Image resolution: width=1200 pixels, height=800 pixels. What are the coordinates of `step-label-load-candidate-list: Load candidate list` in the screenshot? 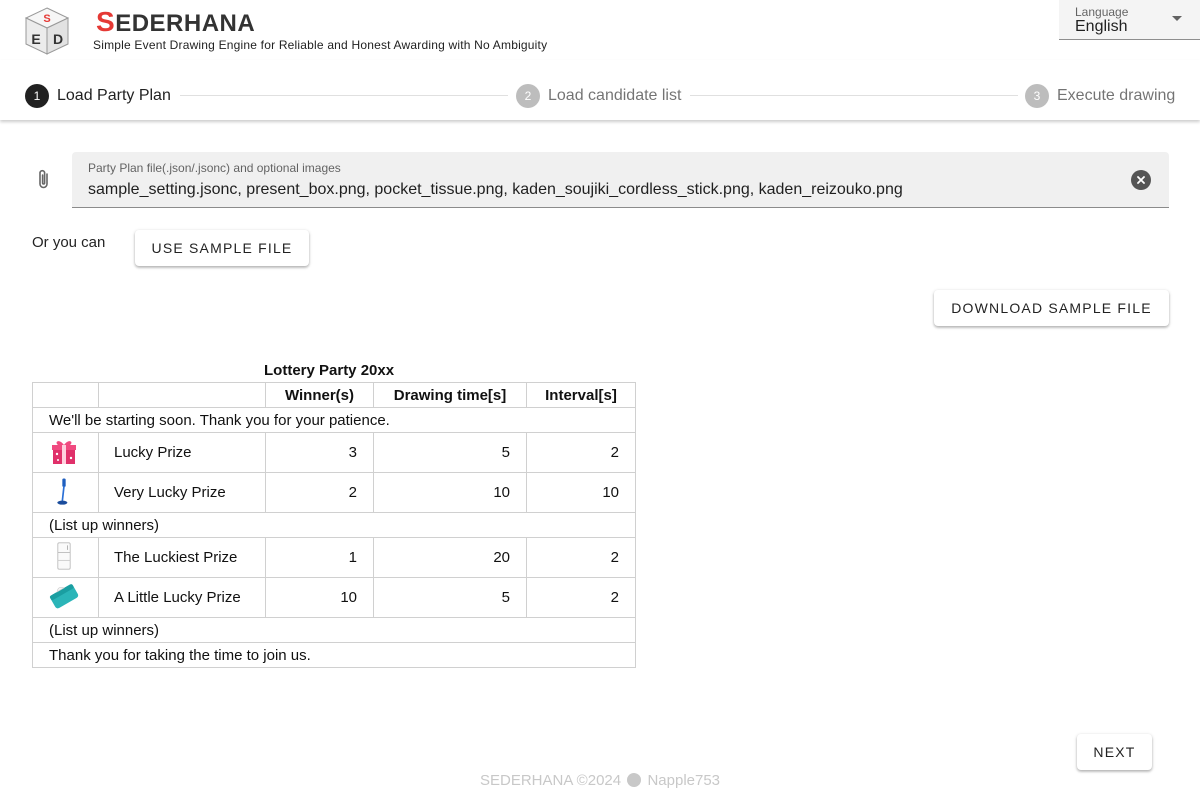 It's located at (615, 95).